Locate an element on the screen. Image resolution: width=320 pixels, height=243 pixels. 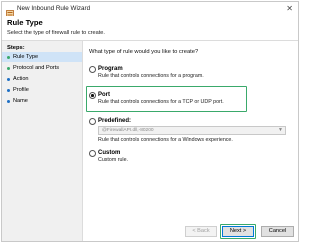
cancel-button: Cancel is located at coordinates (277, 231).